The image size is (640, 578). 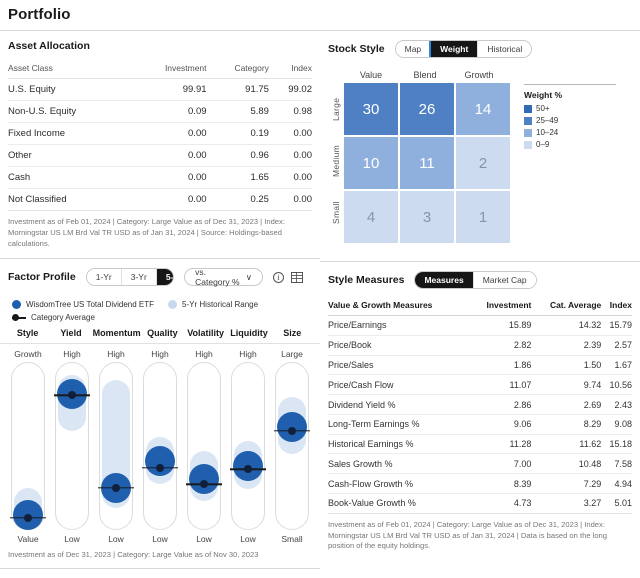 What do you see at coordinates (579, 109) in the screenshot?
I see `legend-item: 50+` at bounding box center [579, 109].